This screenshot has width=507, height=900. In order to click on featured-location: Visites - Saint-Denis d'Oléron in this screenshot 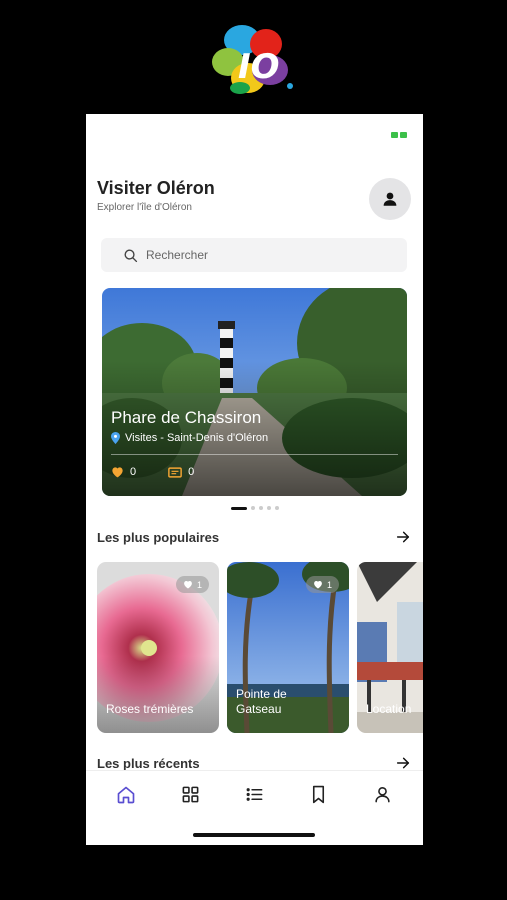, I will do `click(189, 438)`.